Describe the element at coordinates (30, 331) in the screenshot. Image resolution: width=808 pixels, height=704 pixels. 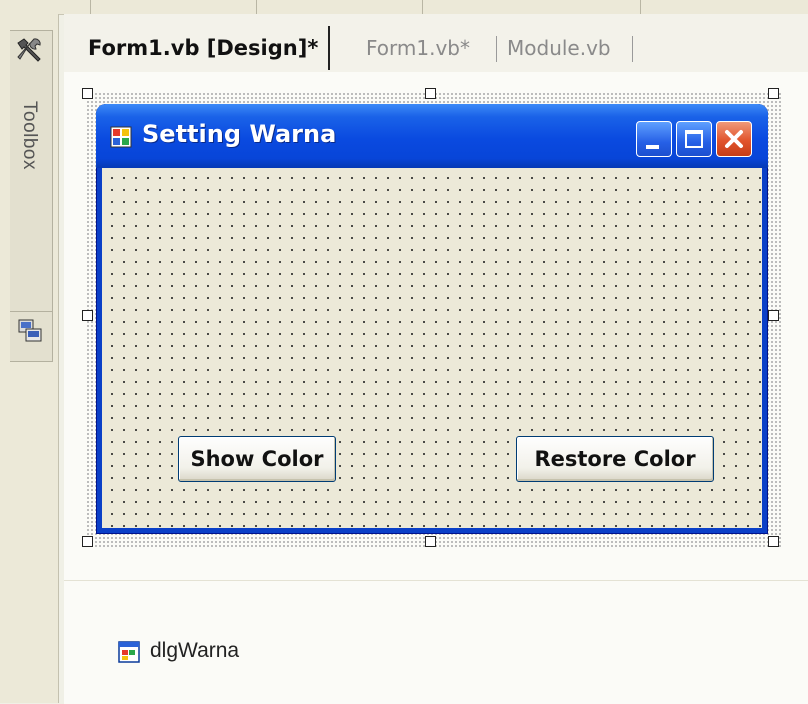
I see `server-explorer-icon` at that location.